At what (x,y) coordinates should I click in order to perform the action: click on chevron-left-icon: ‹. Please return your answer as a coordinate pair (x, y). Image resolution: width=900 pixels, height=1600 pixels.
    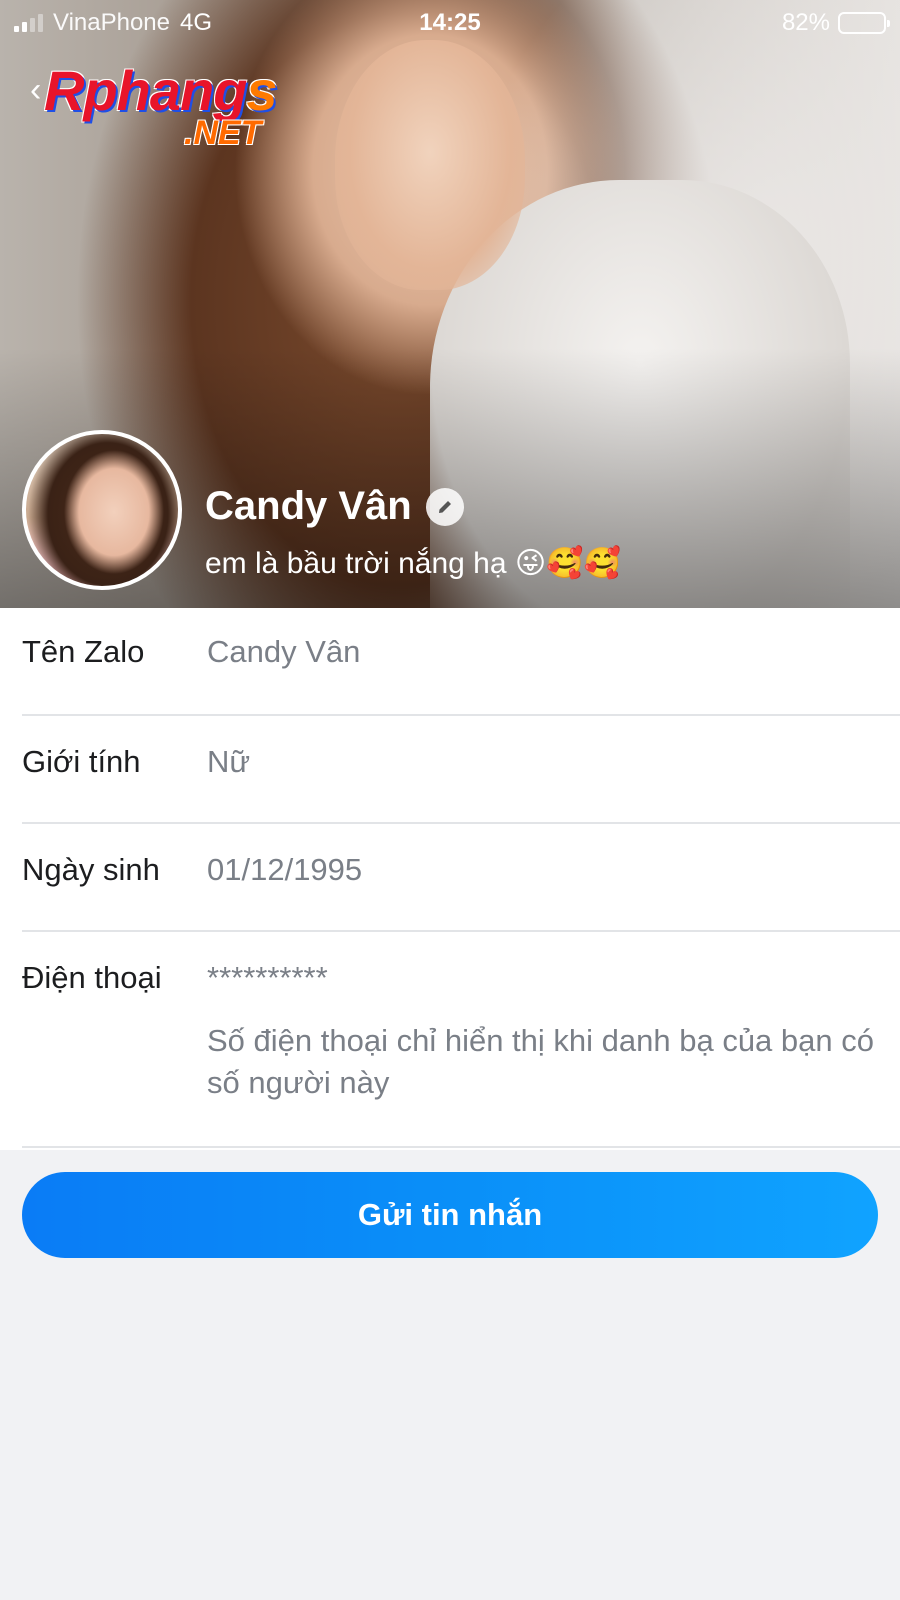
    Looking at the image, I should click on (36, 90).